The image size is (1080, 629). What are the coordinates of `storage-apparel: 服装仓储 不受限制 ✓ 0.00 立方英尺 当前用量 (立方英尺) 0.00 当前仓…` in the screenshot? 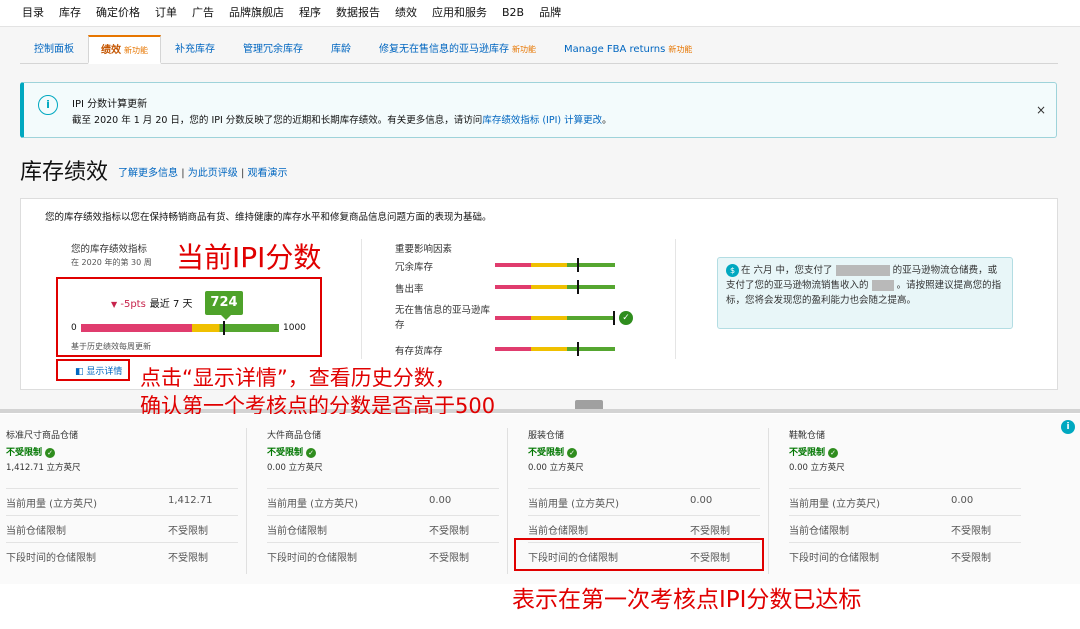 It's located at (648, 496).